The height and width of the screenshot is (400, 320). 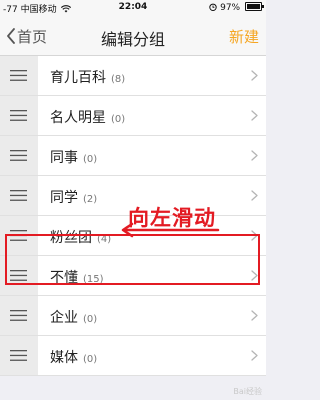 I want to click on group-name: 育儿百科, so click(x=78, y=78).